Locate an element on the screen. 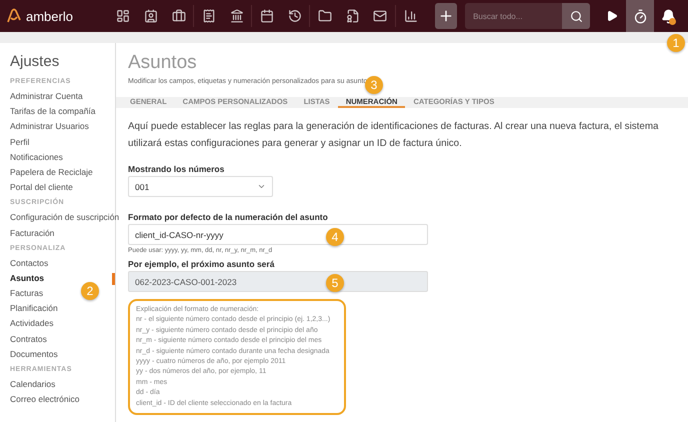  search-button is located at coordinates (576, 16).